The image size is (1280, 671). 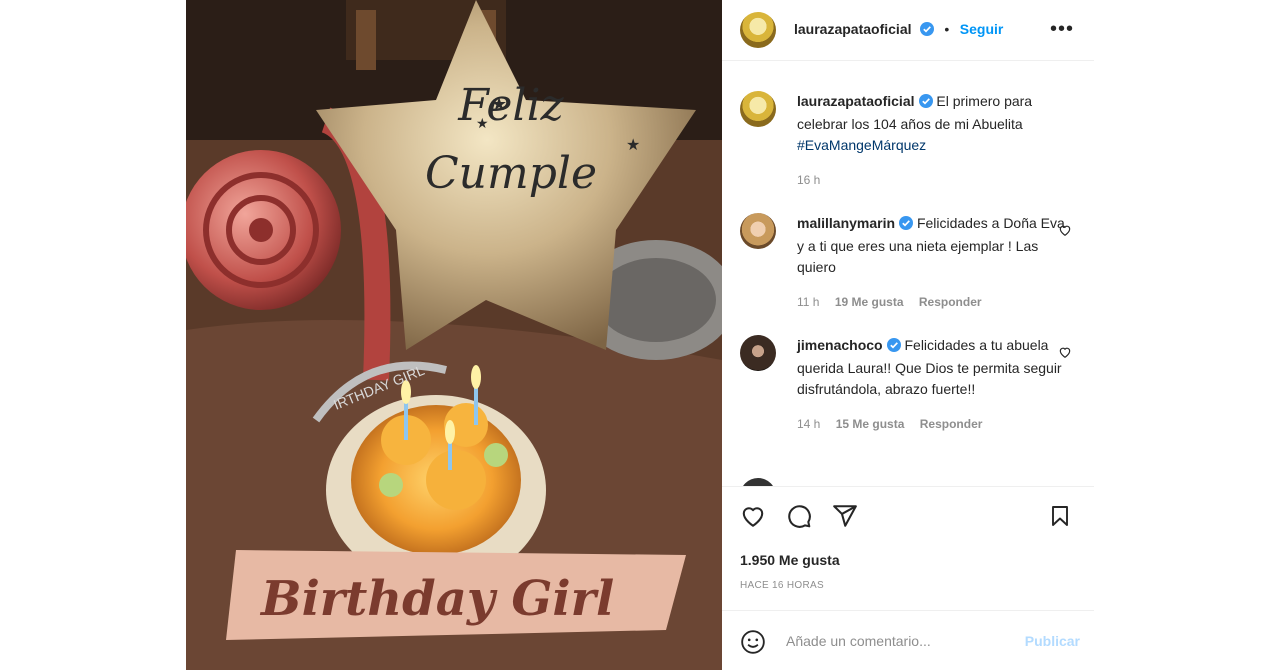 What do you see at coordinates (753, 644) in the screenshot?
I see `emoji-icon` at bounding box center [753, 644].